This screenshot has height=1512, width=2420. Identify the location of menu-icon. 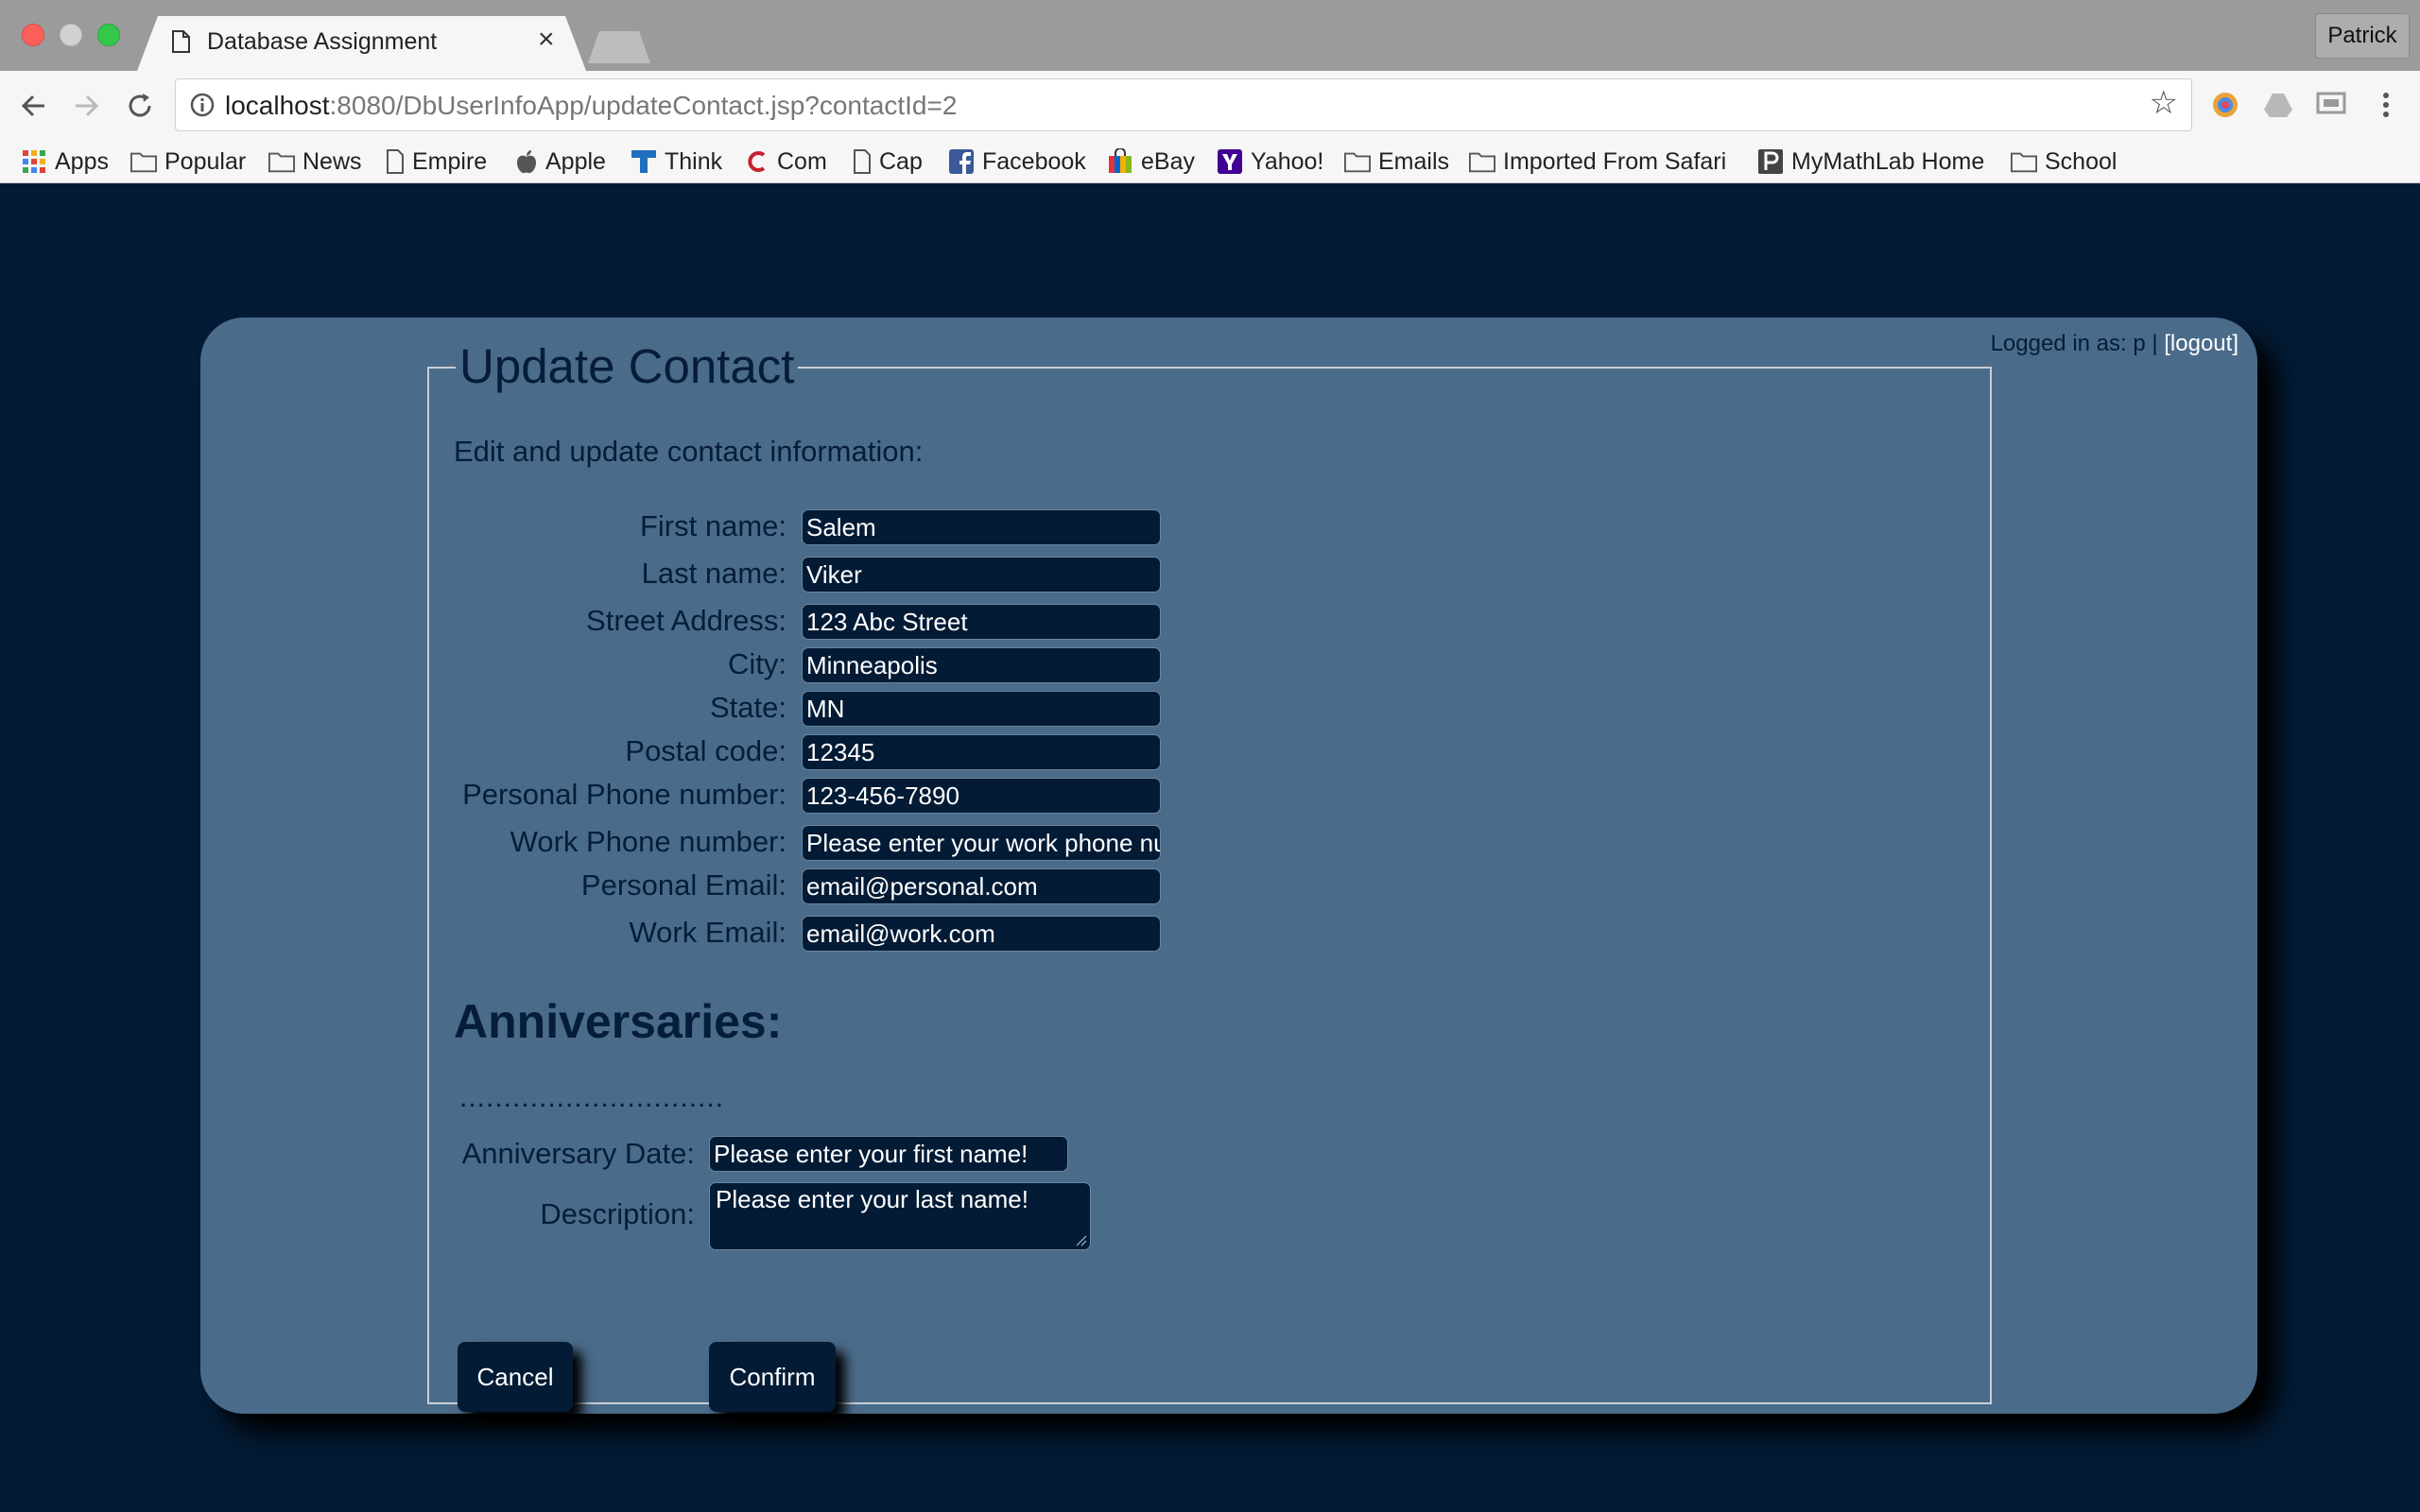
(2386, 105).